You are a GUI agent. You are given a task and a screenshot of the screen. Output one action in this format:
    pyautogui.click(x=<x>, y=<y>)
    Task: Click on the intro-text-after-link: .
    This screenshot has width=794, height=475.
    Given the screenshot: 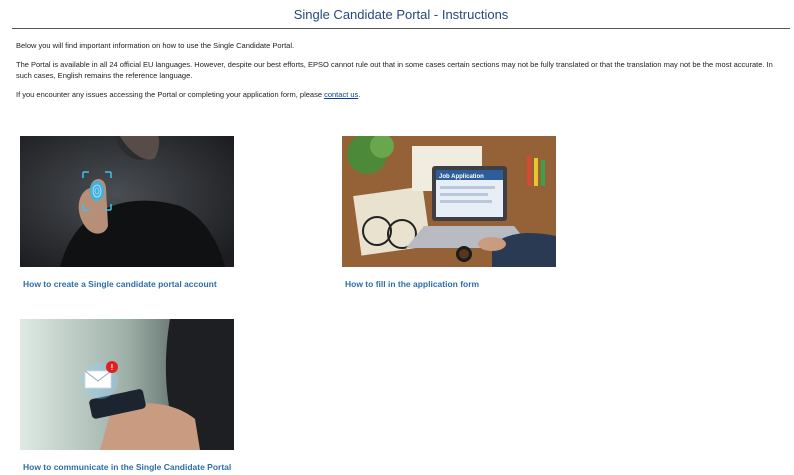 What is the action you would take?
    pyautogui.click(x=359, y=94)
    